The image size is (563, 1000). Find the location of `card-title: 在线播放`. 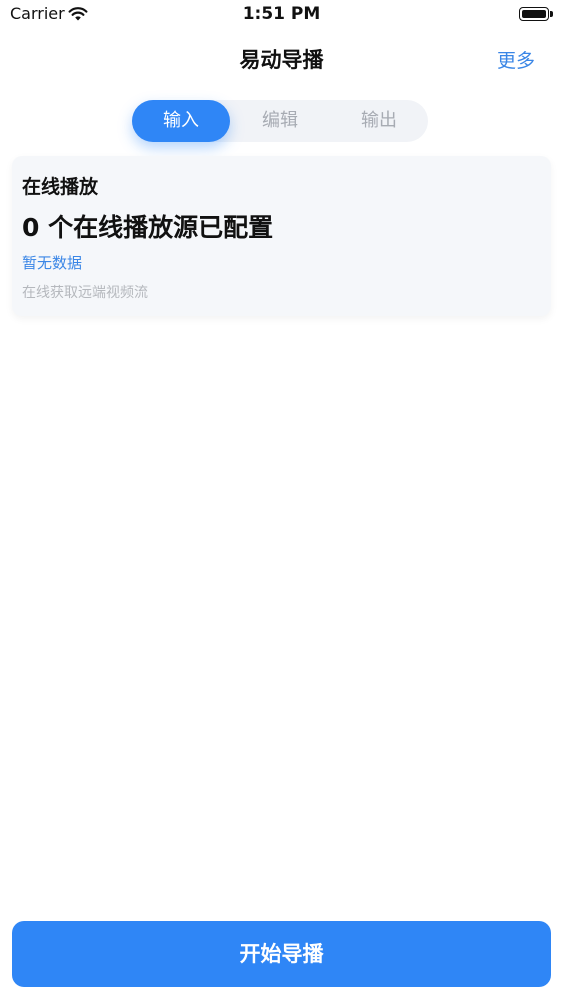

card-title: 在线播放 is located at coordinates (60, 187).